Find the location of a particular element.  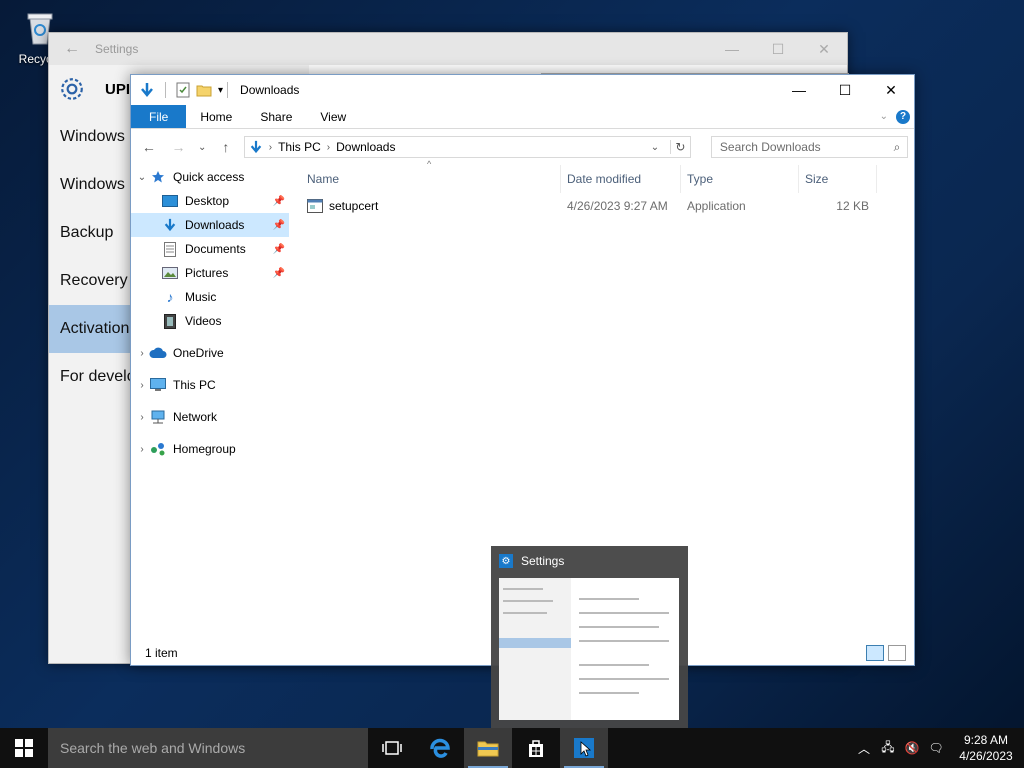

nav-documents: Documents 📌 is located at coordinates (210, 249).